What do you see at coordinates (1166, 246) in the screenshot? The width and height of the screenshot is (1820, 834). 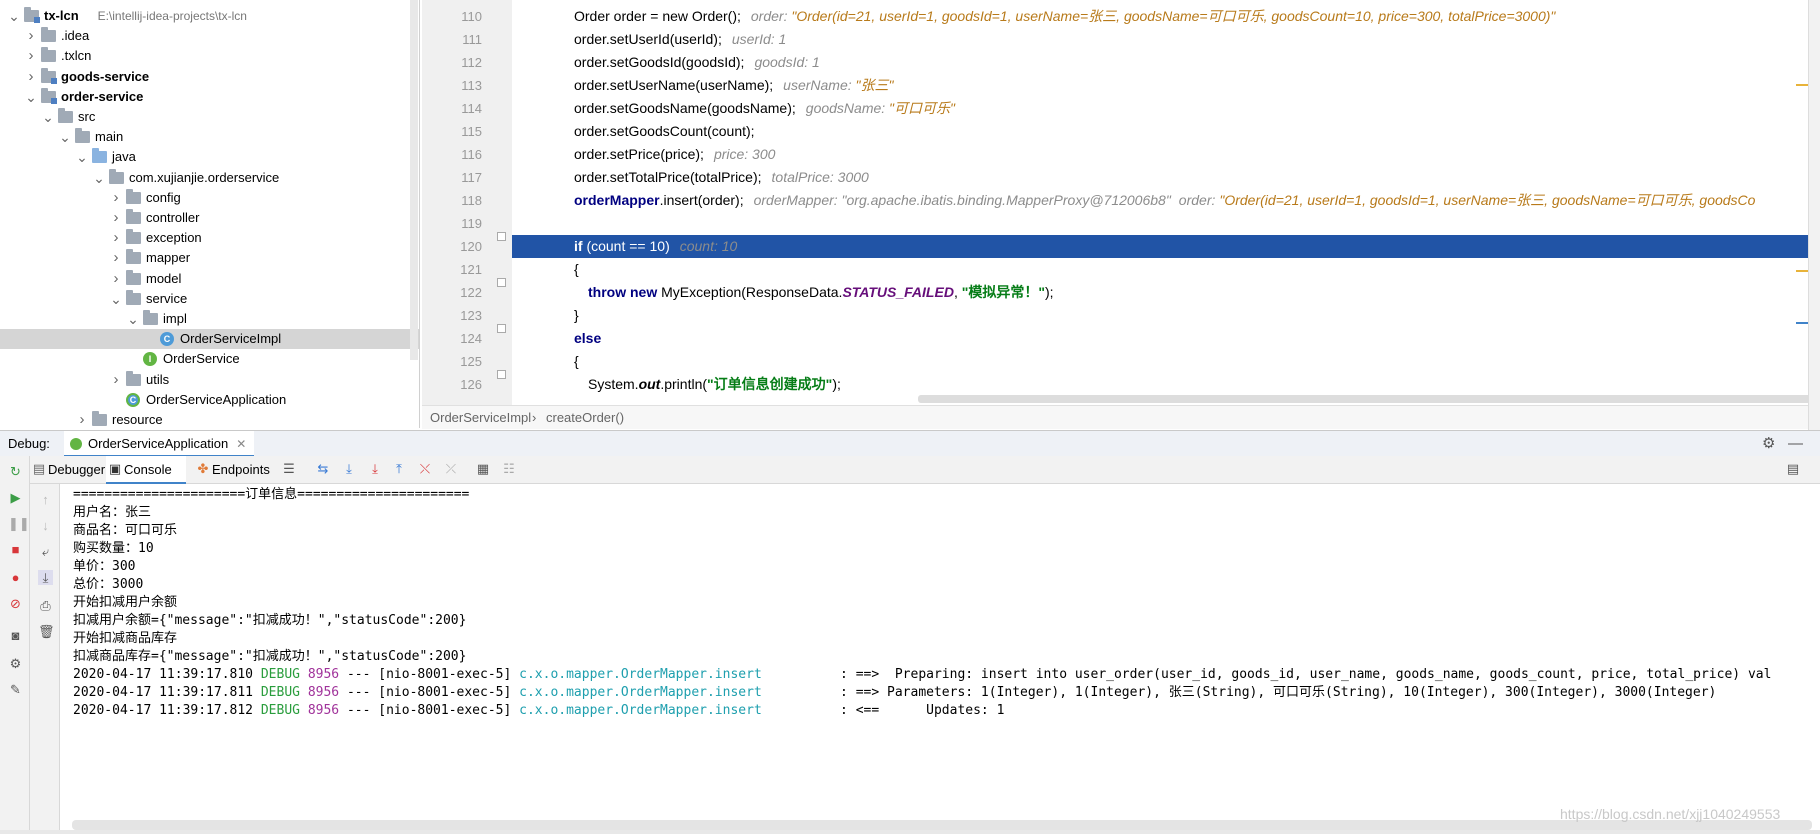 I see `code-line: if (count == 10) count: 10` at bounding box center [1166, 246].